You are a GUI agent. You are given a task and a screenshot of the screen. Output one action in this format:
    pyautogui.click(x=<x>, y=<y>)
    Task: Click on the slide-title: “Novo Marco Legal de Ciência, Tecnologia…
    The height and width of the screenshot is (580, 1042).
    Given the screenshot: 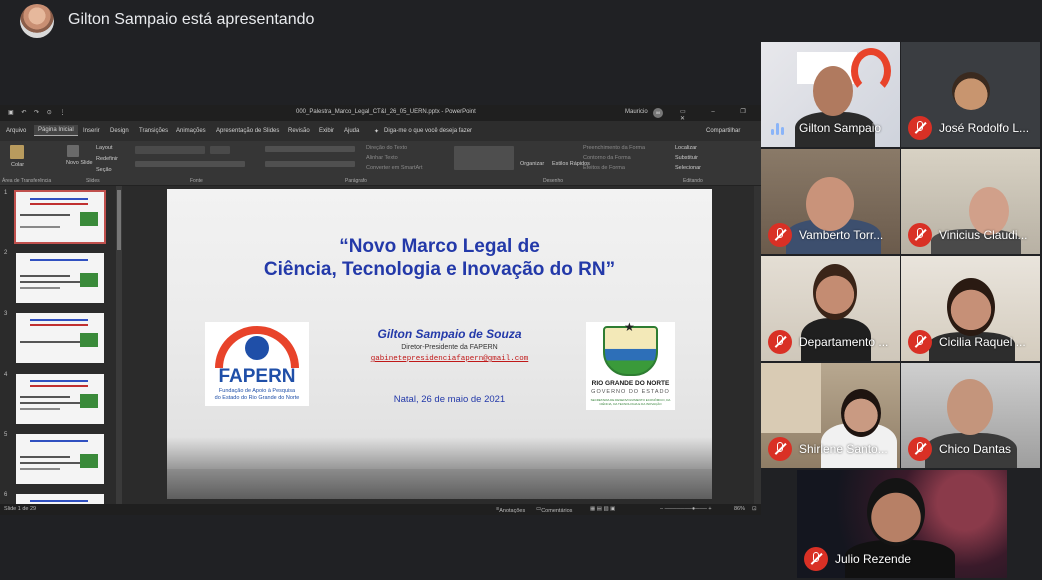 What is the action you would take?
    pyautogui.click(x=439, y=258)
    